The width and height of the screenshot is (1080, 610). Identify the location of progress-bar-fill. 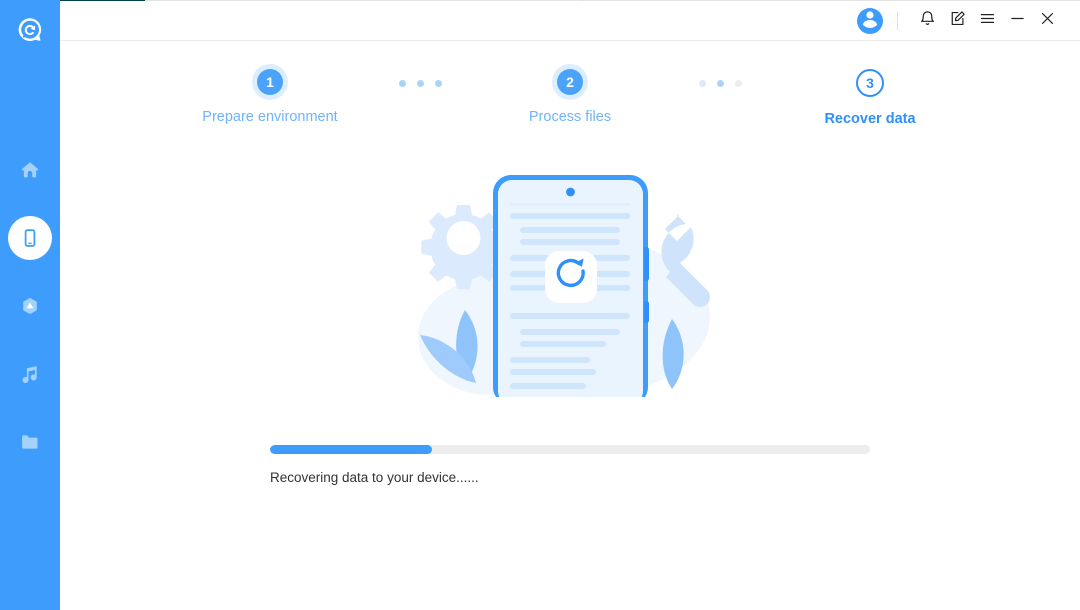
(351, 449).